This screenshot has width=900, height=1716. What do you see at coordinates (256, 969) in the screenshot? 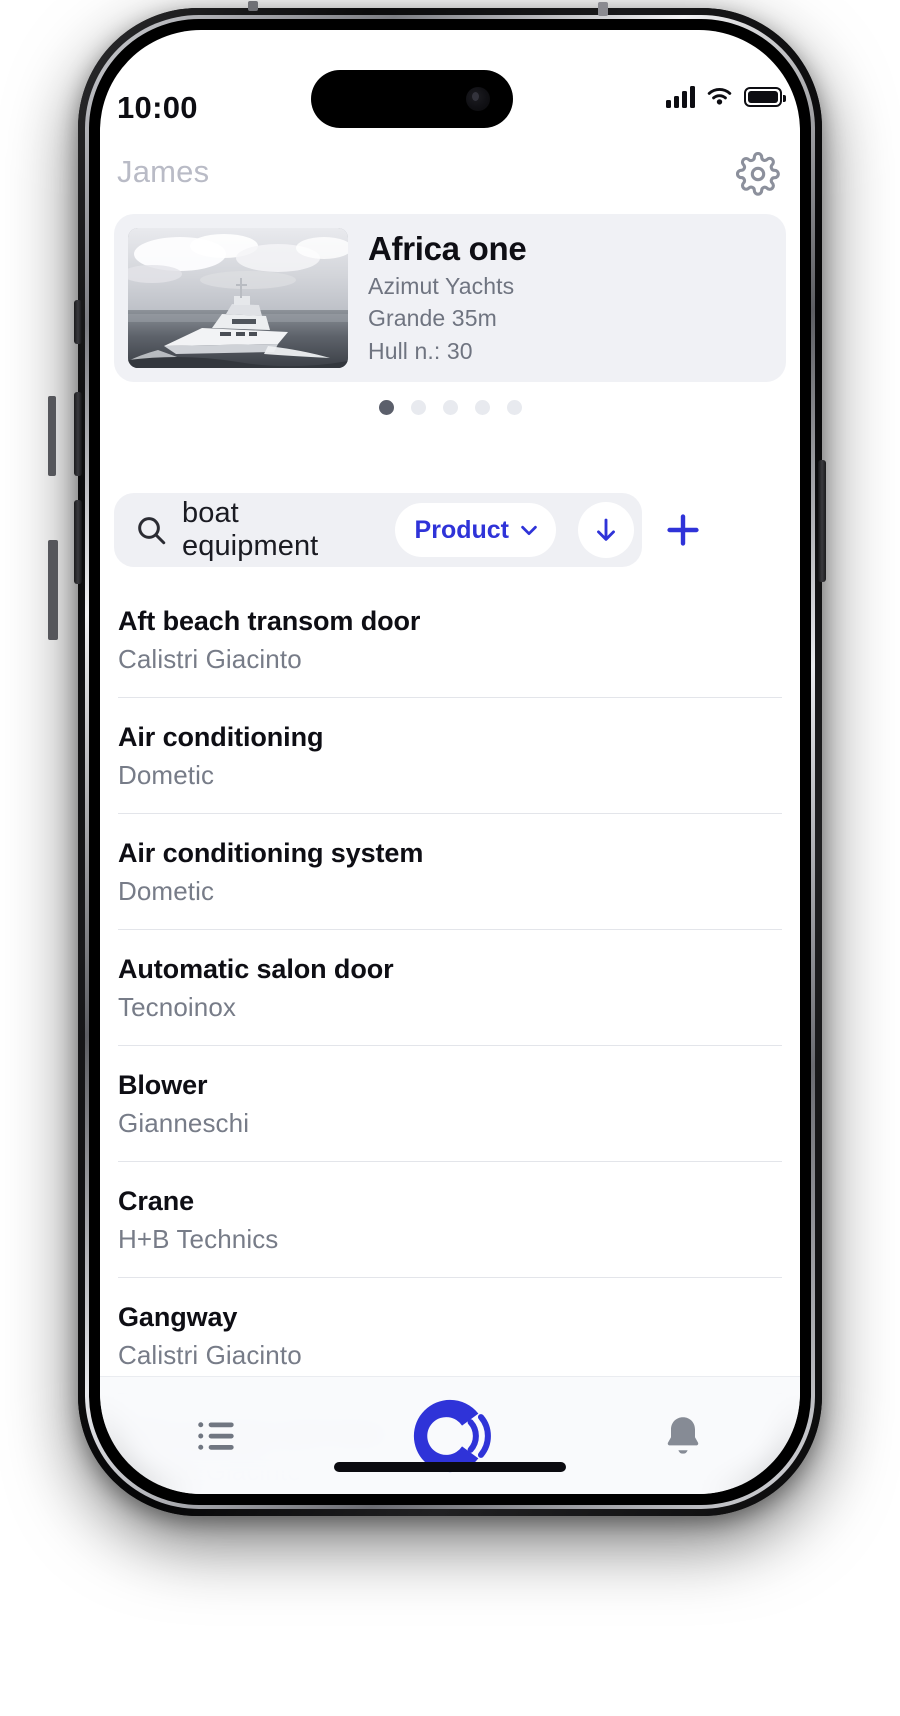
I see `item-title: Automatic salon door` at bounding box center [256, 969].